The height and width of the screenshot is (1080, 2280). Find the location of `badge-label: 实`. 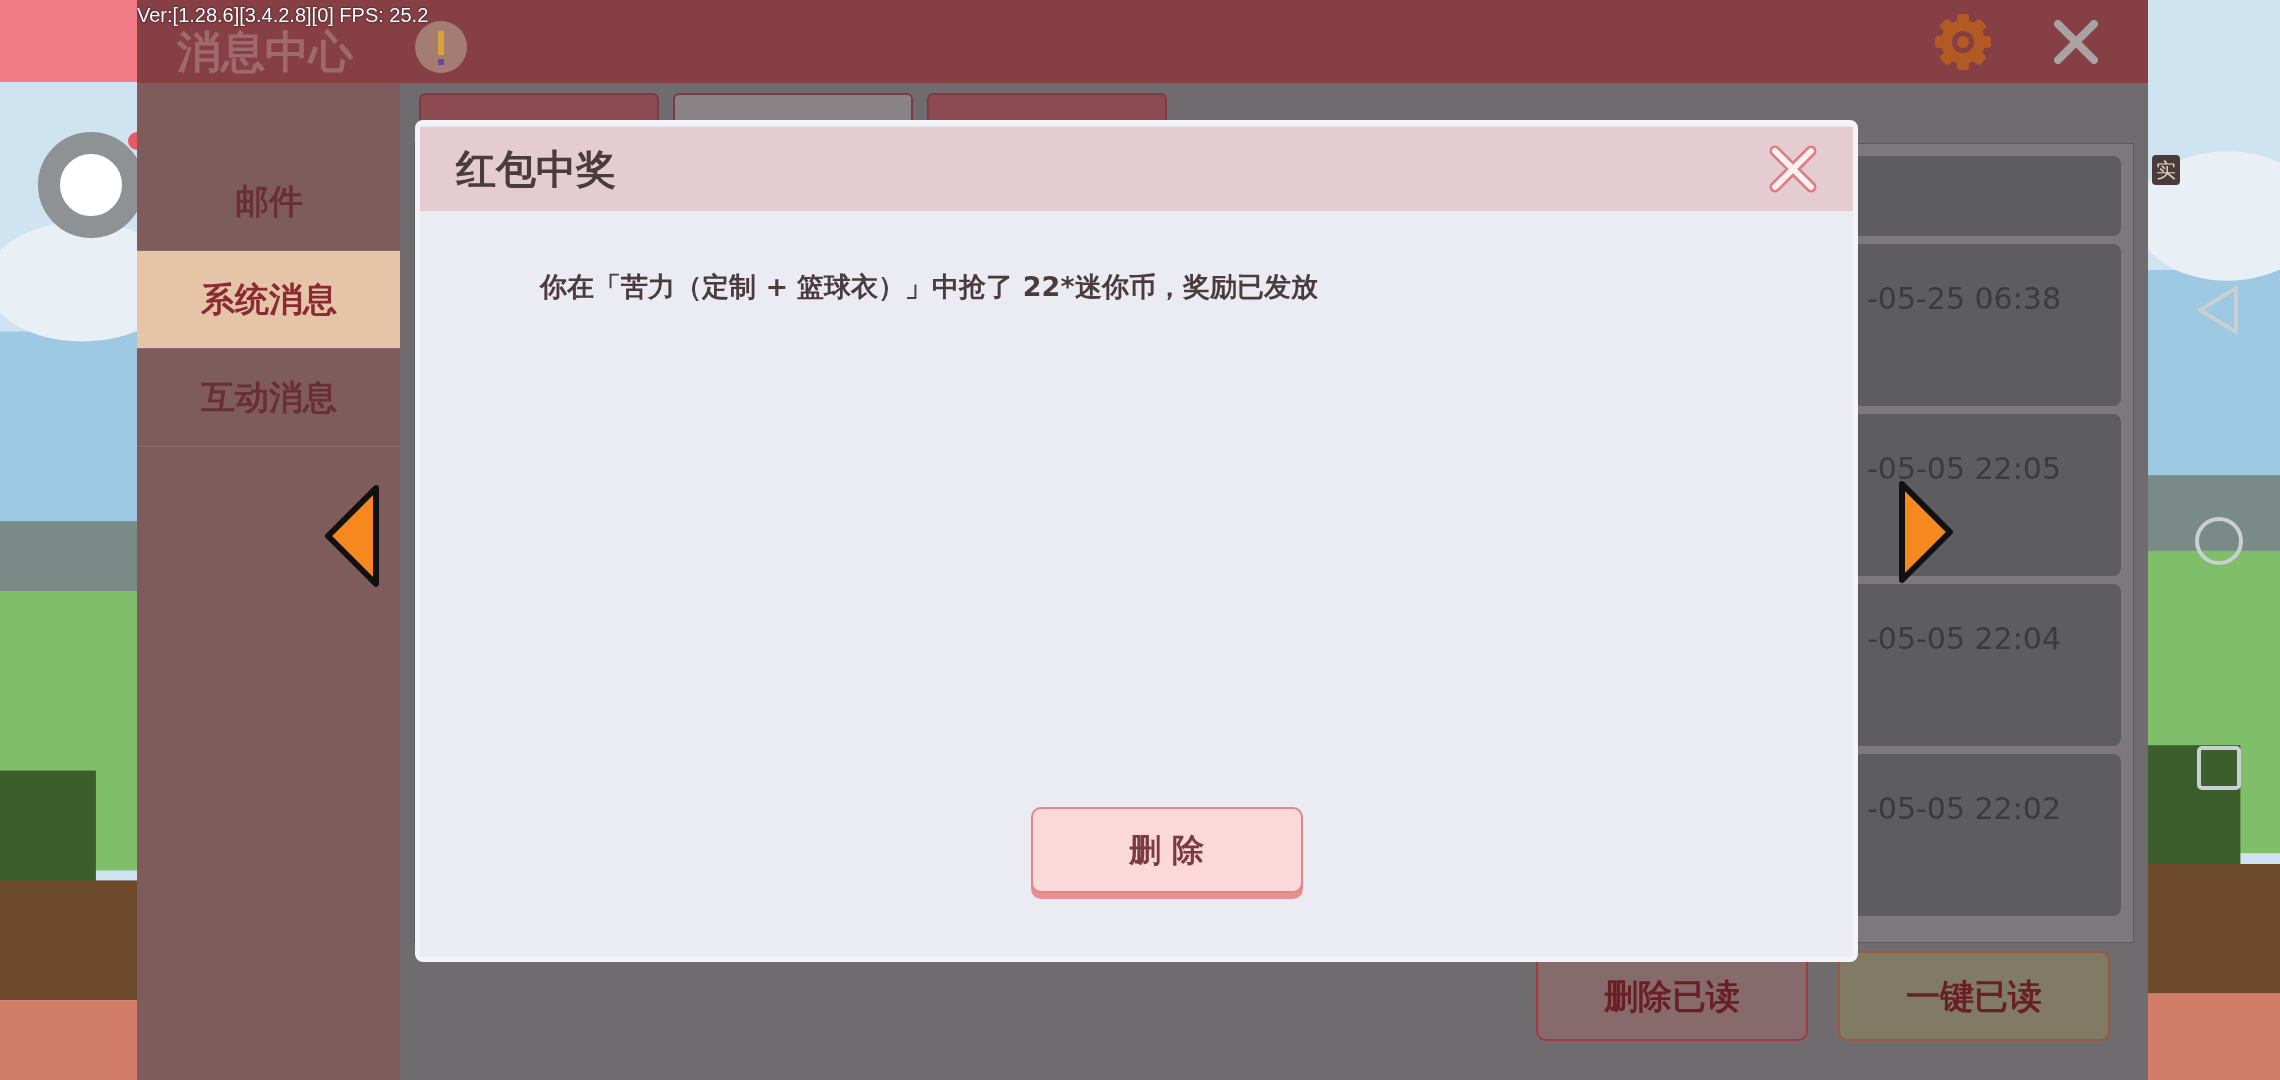

badge-label: 实 is located at coordinates (2166, 170).